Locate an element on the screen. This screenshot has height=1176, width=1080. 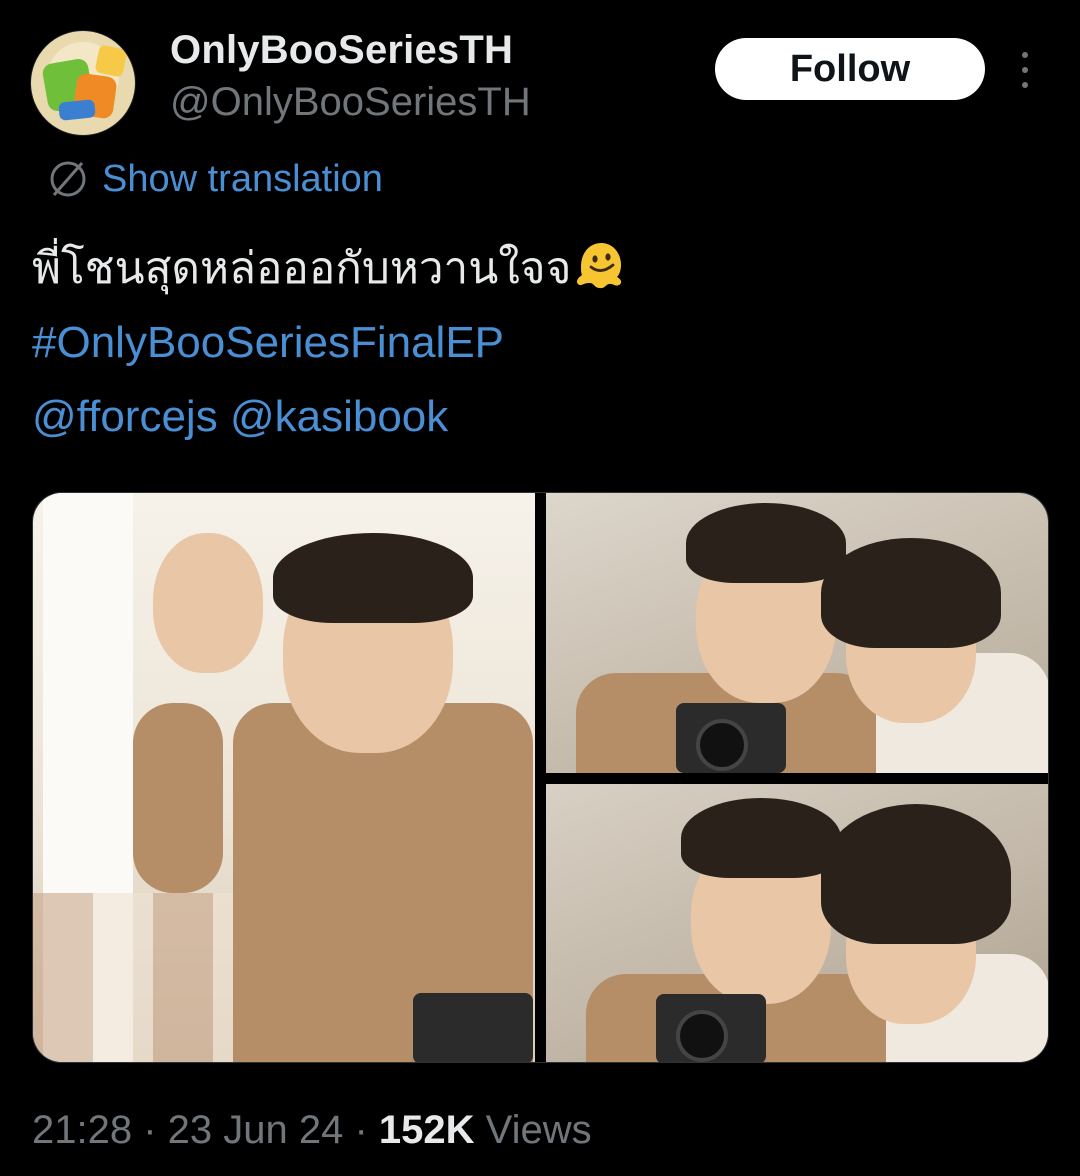
author-display-name: OnlyBooSeriesTH is located at coordinates (341, 50).